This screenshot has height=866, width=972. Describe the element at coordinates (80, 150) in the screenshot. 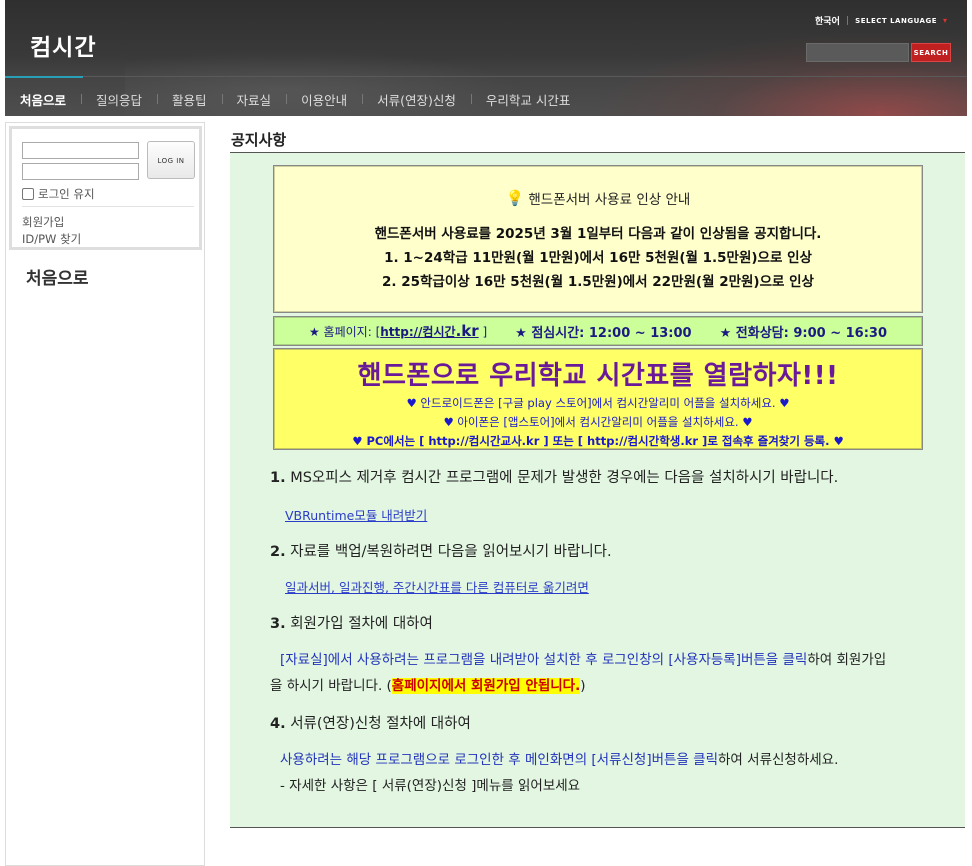

I see `username-input` at that location.